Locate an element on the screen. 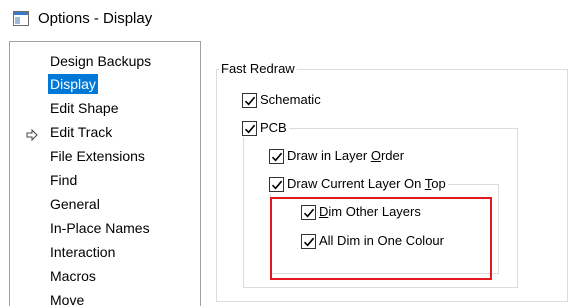 The width and height of the screenshot is (568, 306). selected-arrow-icon is located at coordinates (32, 135).